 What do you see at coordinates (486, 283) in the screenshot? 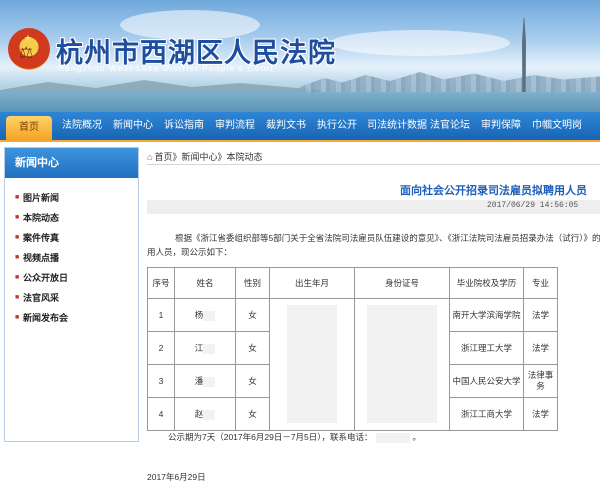
I see `column-header-school: 毕业院校及学历` at bounding box center [486, 283].